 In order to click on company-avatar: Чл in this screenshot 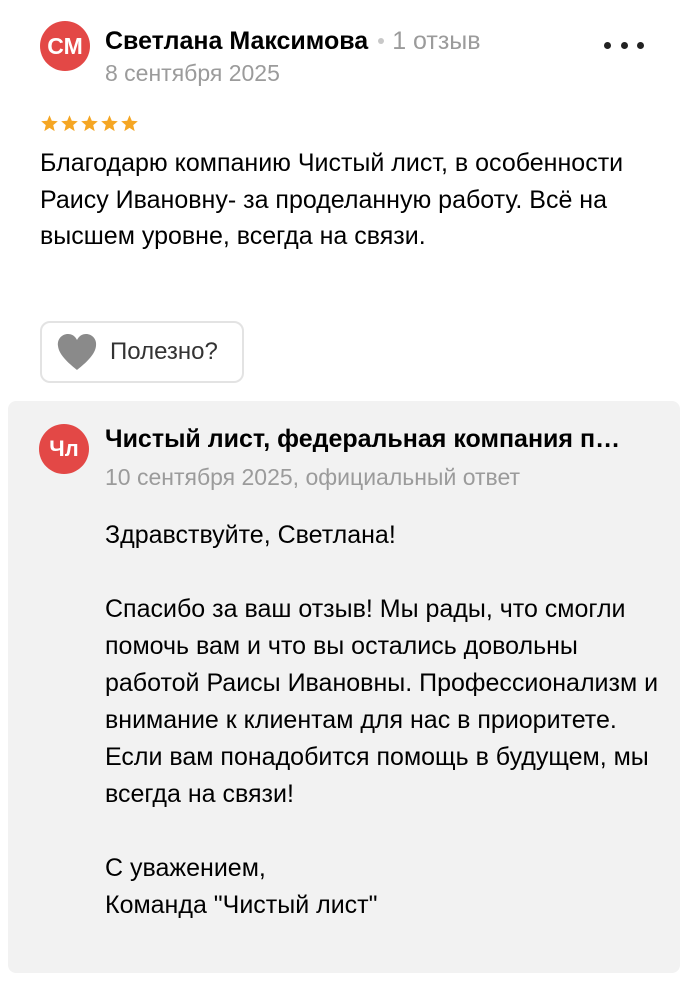, I will do `click(64, 449)`.